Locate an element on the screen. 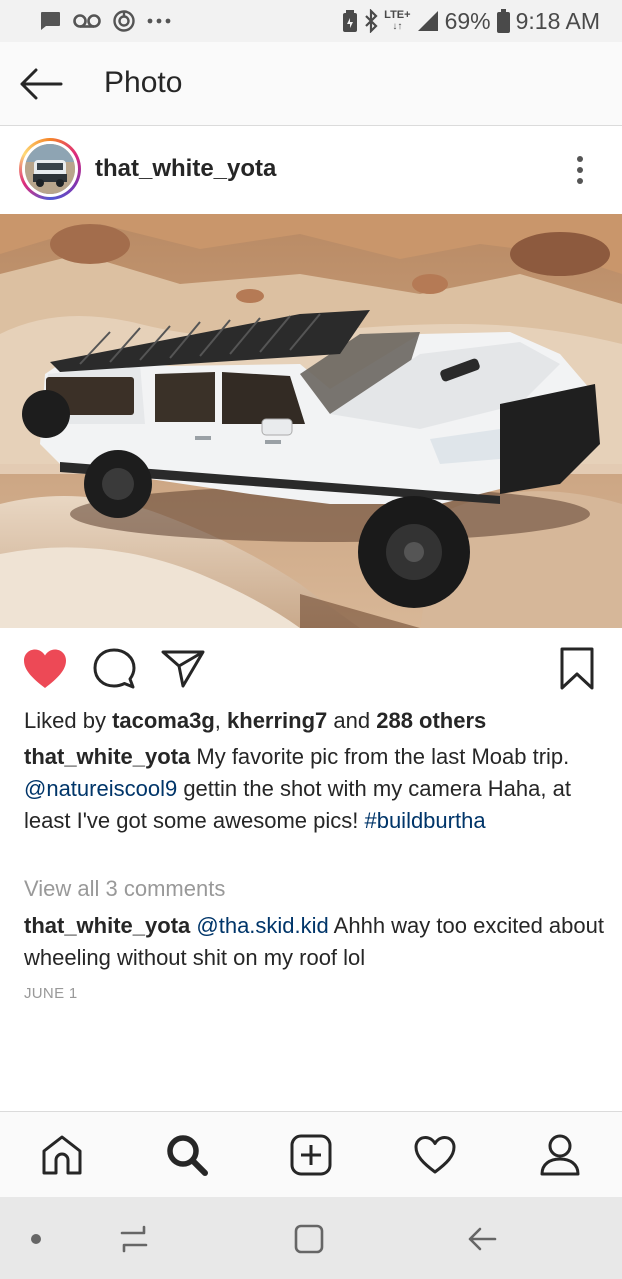  network-type-label: LTE+ ↓↑ is located at coordinates (397, 21).